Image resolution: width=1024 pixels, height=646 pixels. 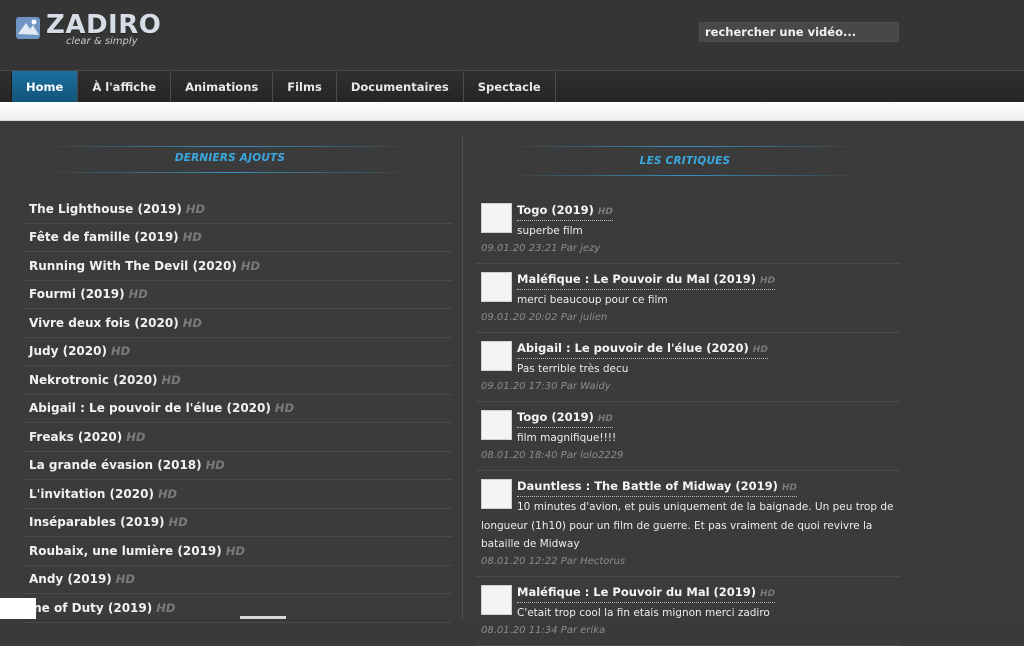 I want to click on movie-title: Fête de famille (2019), so click(x=104, y=237).